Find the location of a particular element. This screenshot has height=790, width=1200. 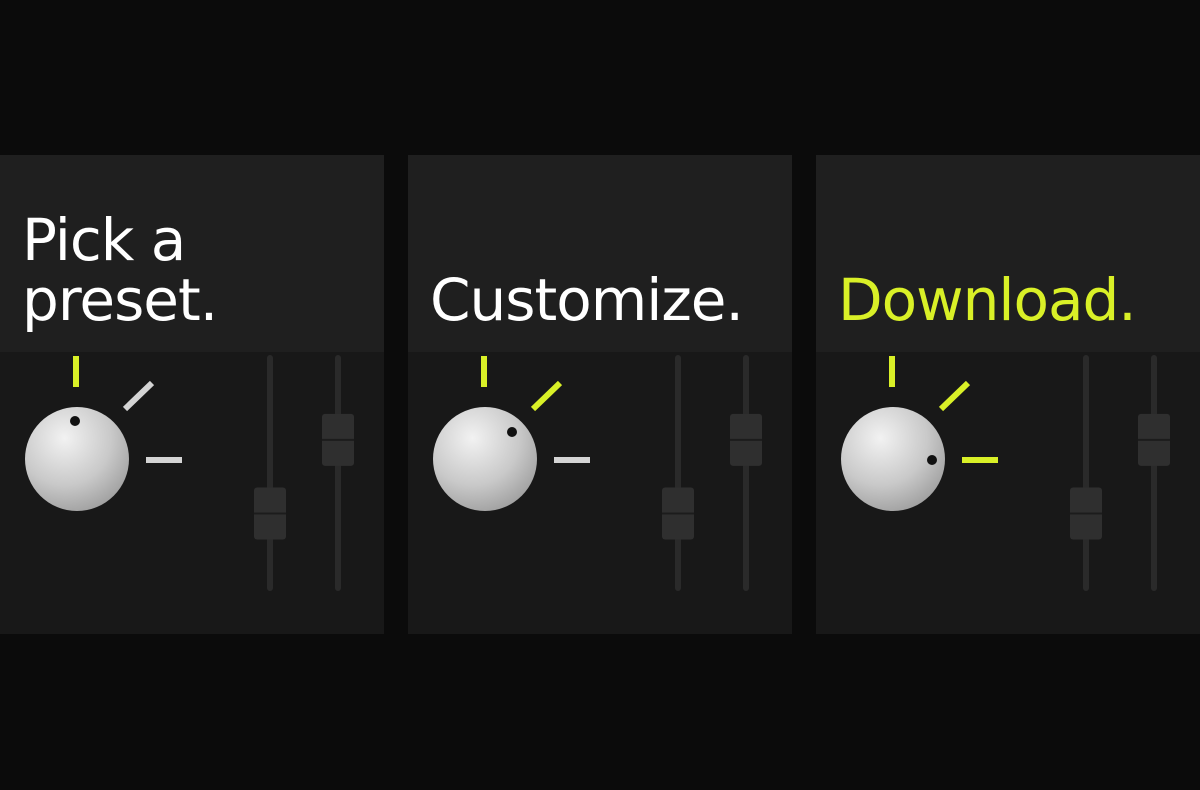

title-line: Pick a is located at coordinates (104, 240).